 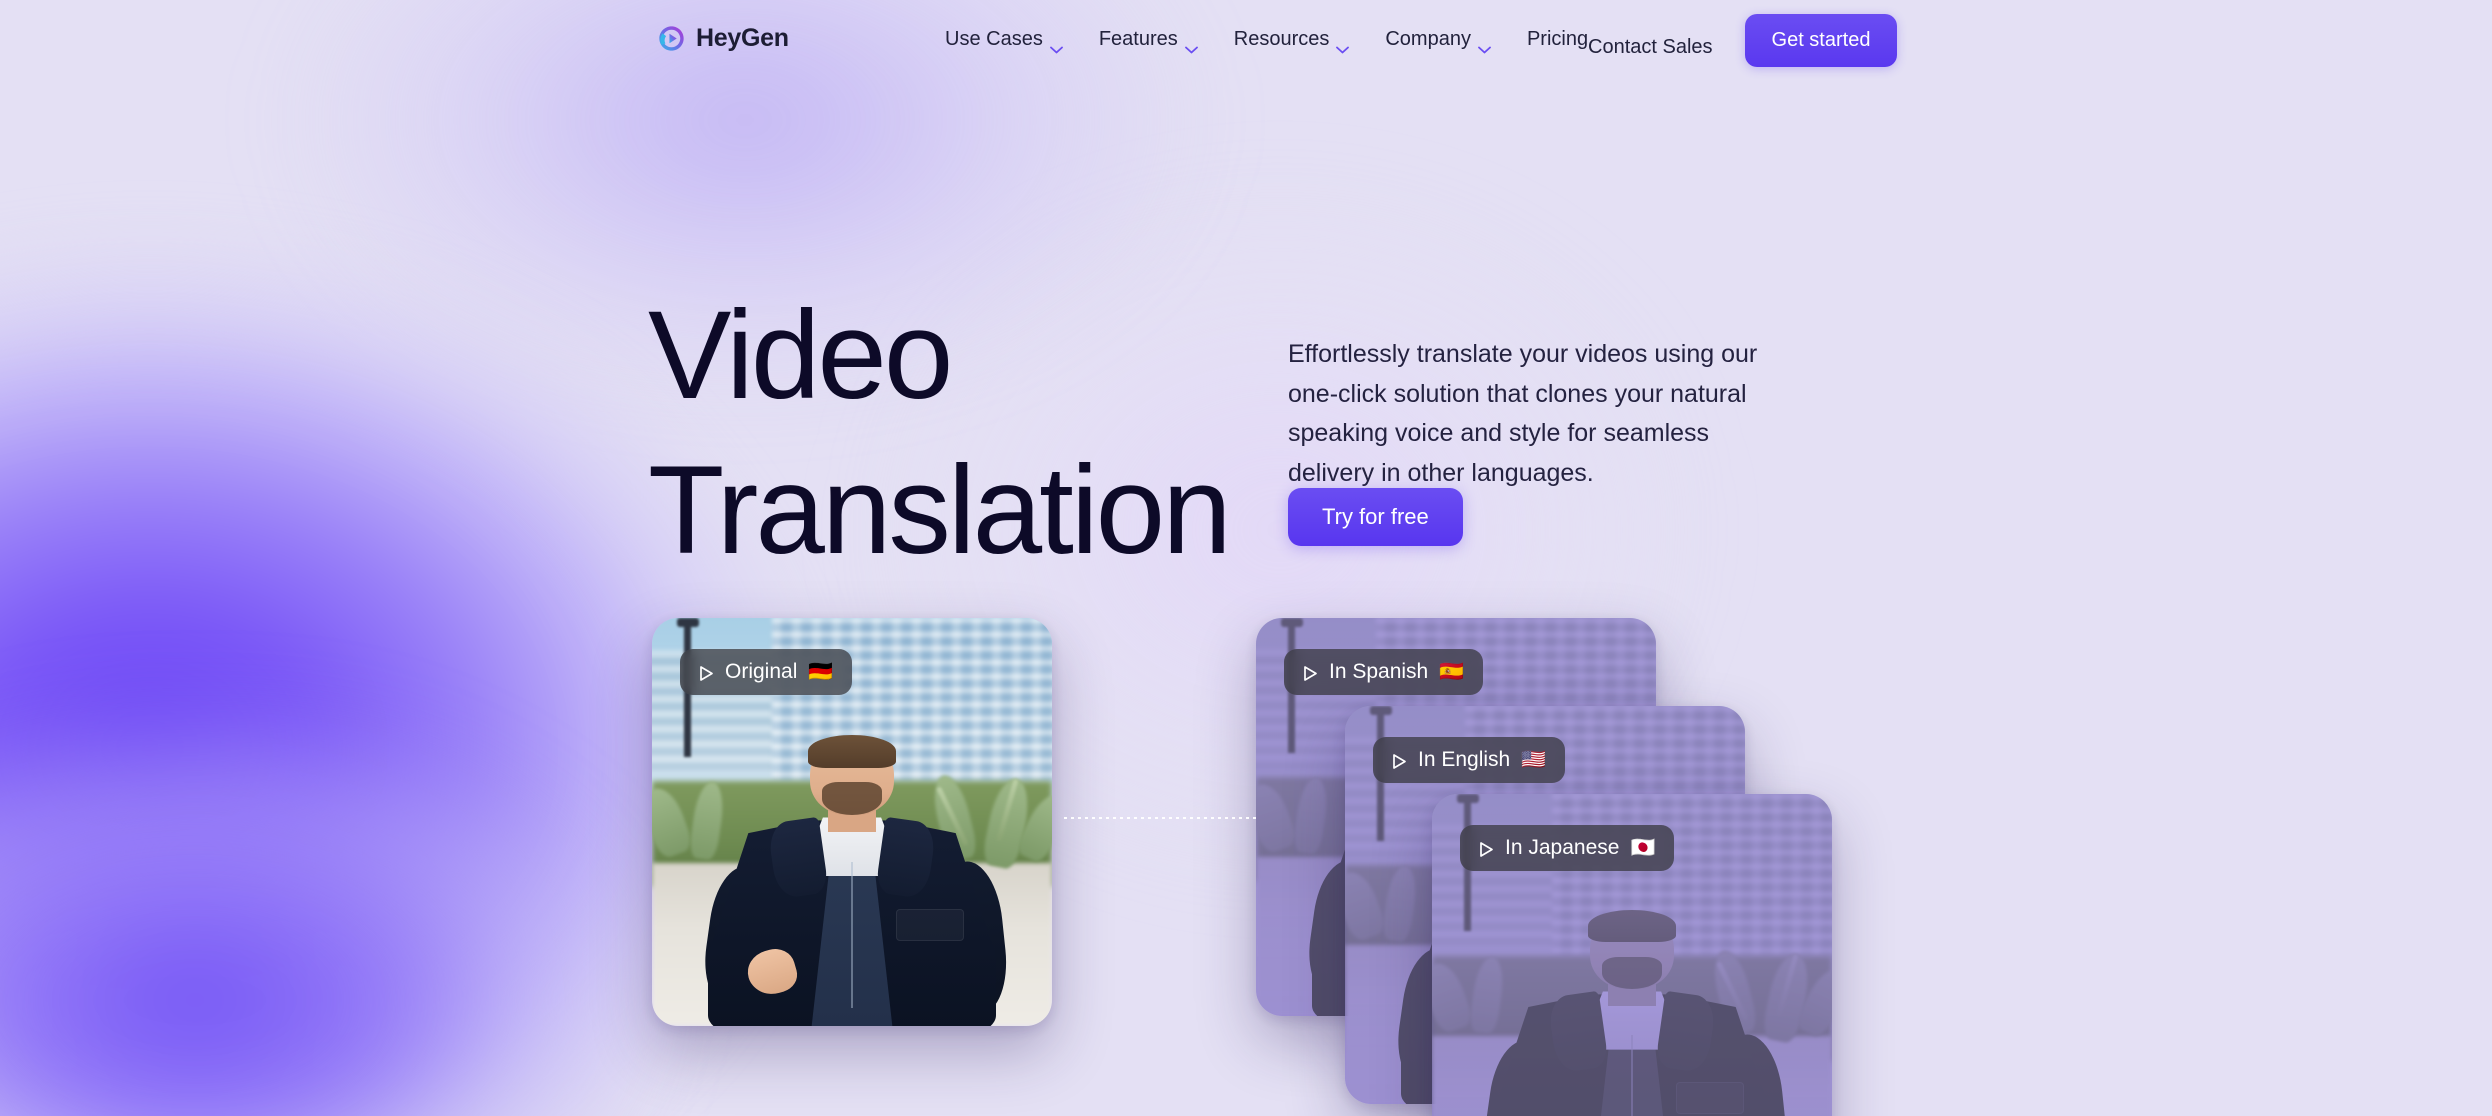 I want to click on brand-name: HeyGen, so click(x=742, y=38).